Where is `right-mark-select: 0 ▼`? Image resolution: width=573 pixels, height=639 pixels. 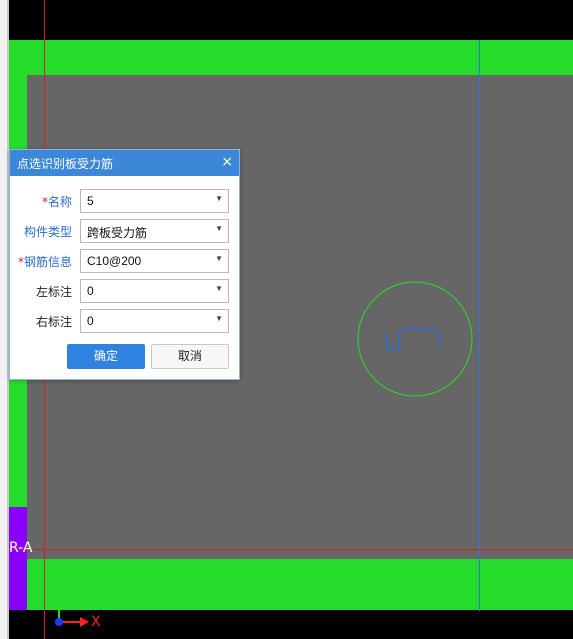
right-mark-select: 0 ▼ is located at coordinates (154, 321).